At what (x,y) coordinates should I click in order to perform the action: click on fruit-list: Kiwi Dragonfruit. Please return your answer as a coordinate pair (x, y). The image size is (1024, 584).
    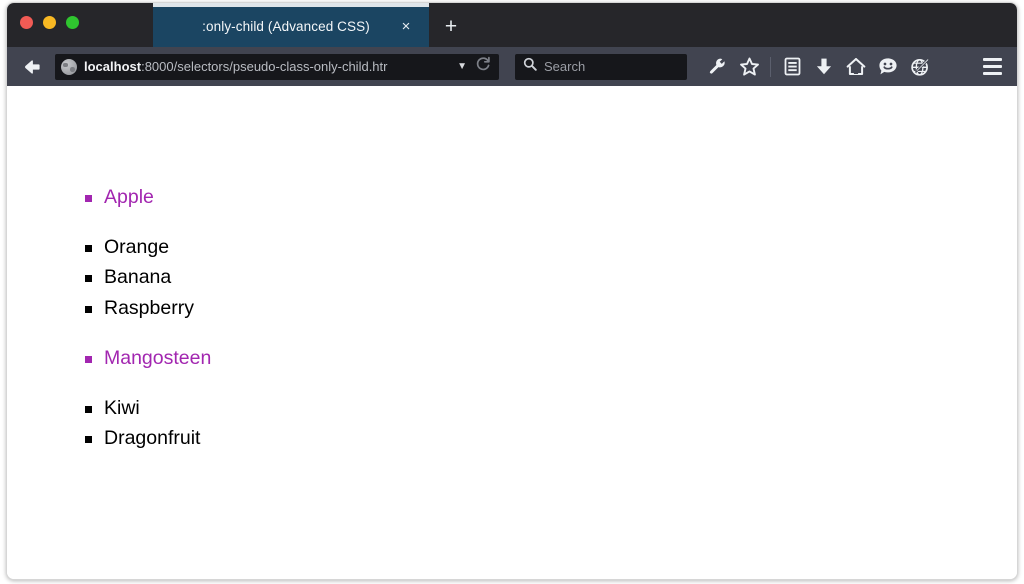
    Looking at the image, I should click on (128, 423).